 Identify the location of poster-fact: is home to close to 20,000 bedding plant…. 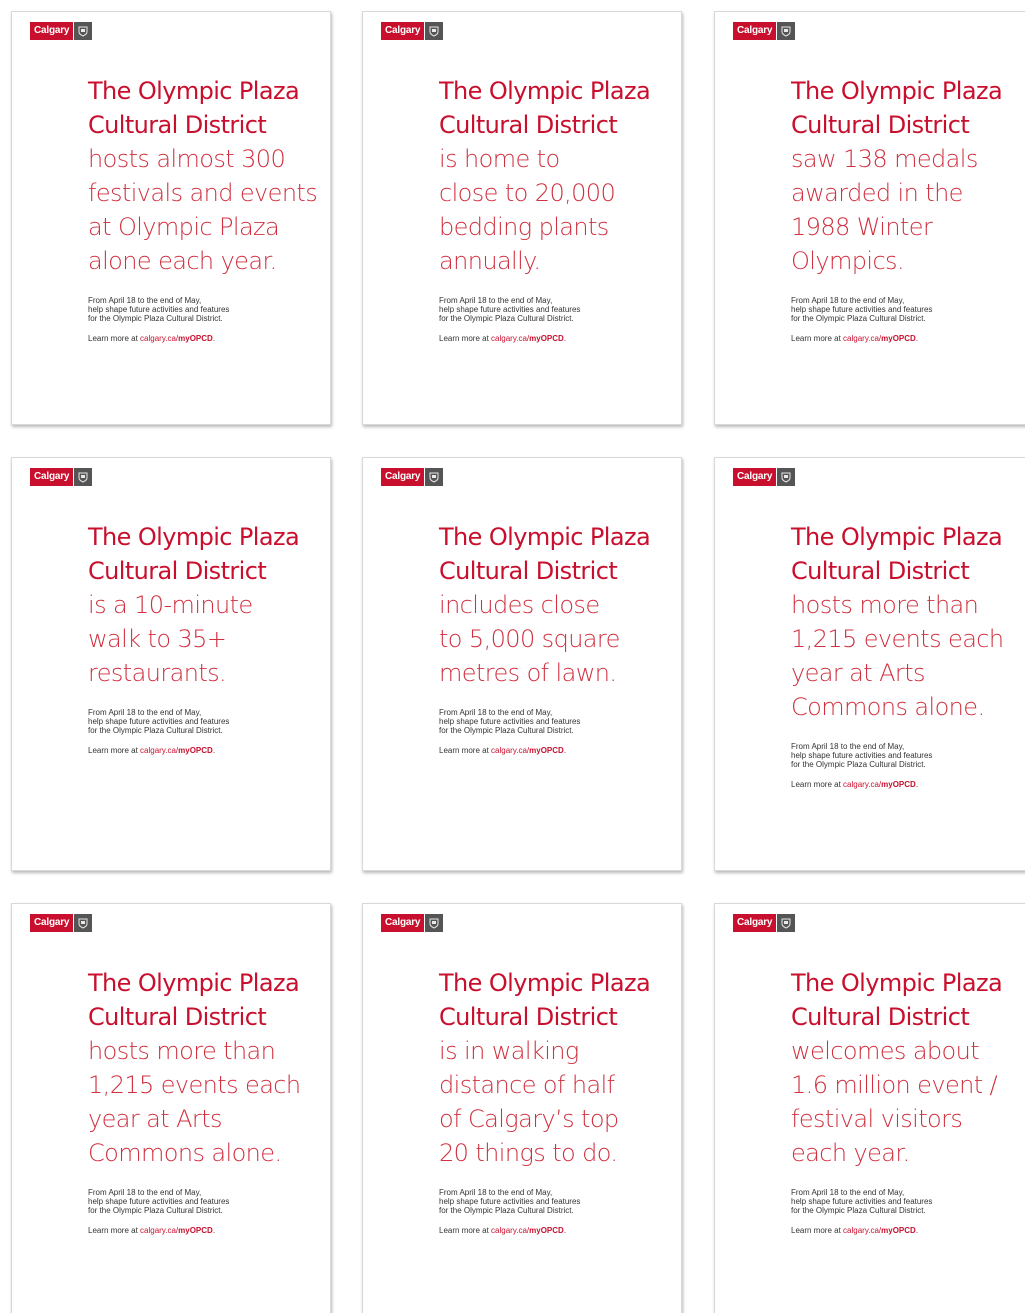
(527, 210).